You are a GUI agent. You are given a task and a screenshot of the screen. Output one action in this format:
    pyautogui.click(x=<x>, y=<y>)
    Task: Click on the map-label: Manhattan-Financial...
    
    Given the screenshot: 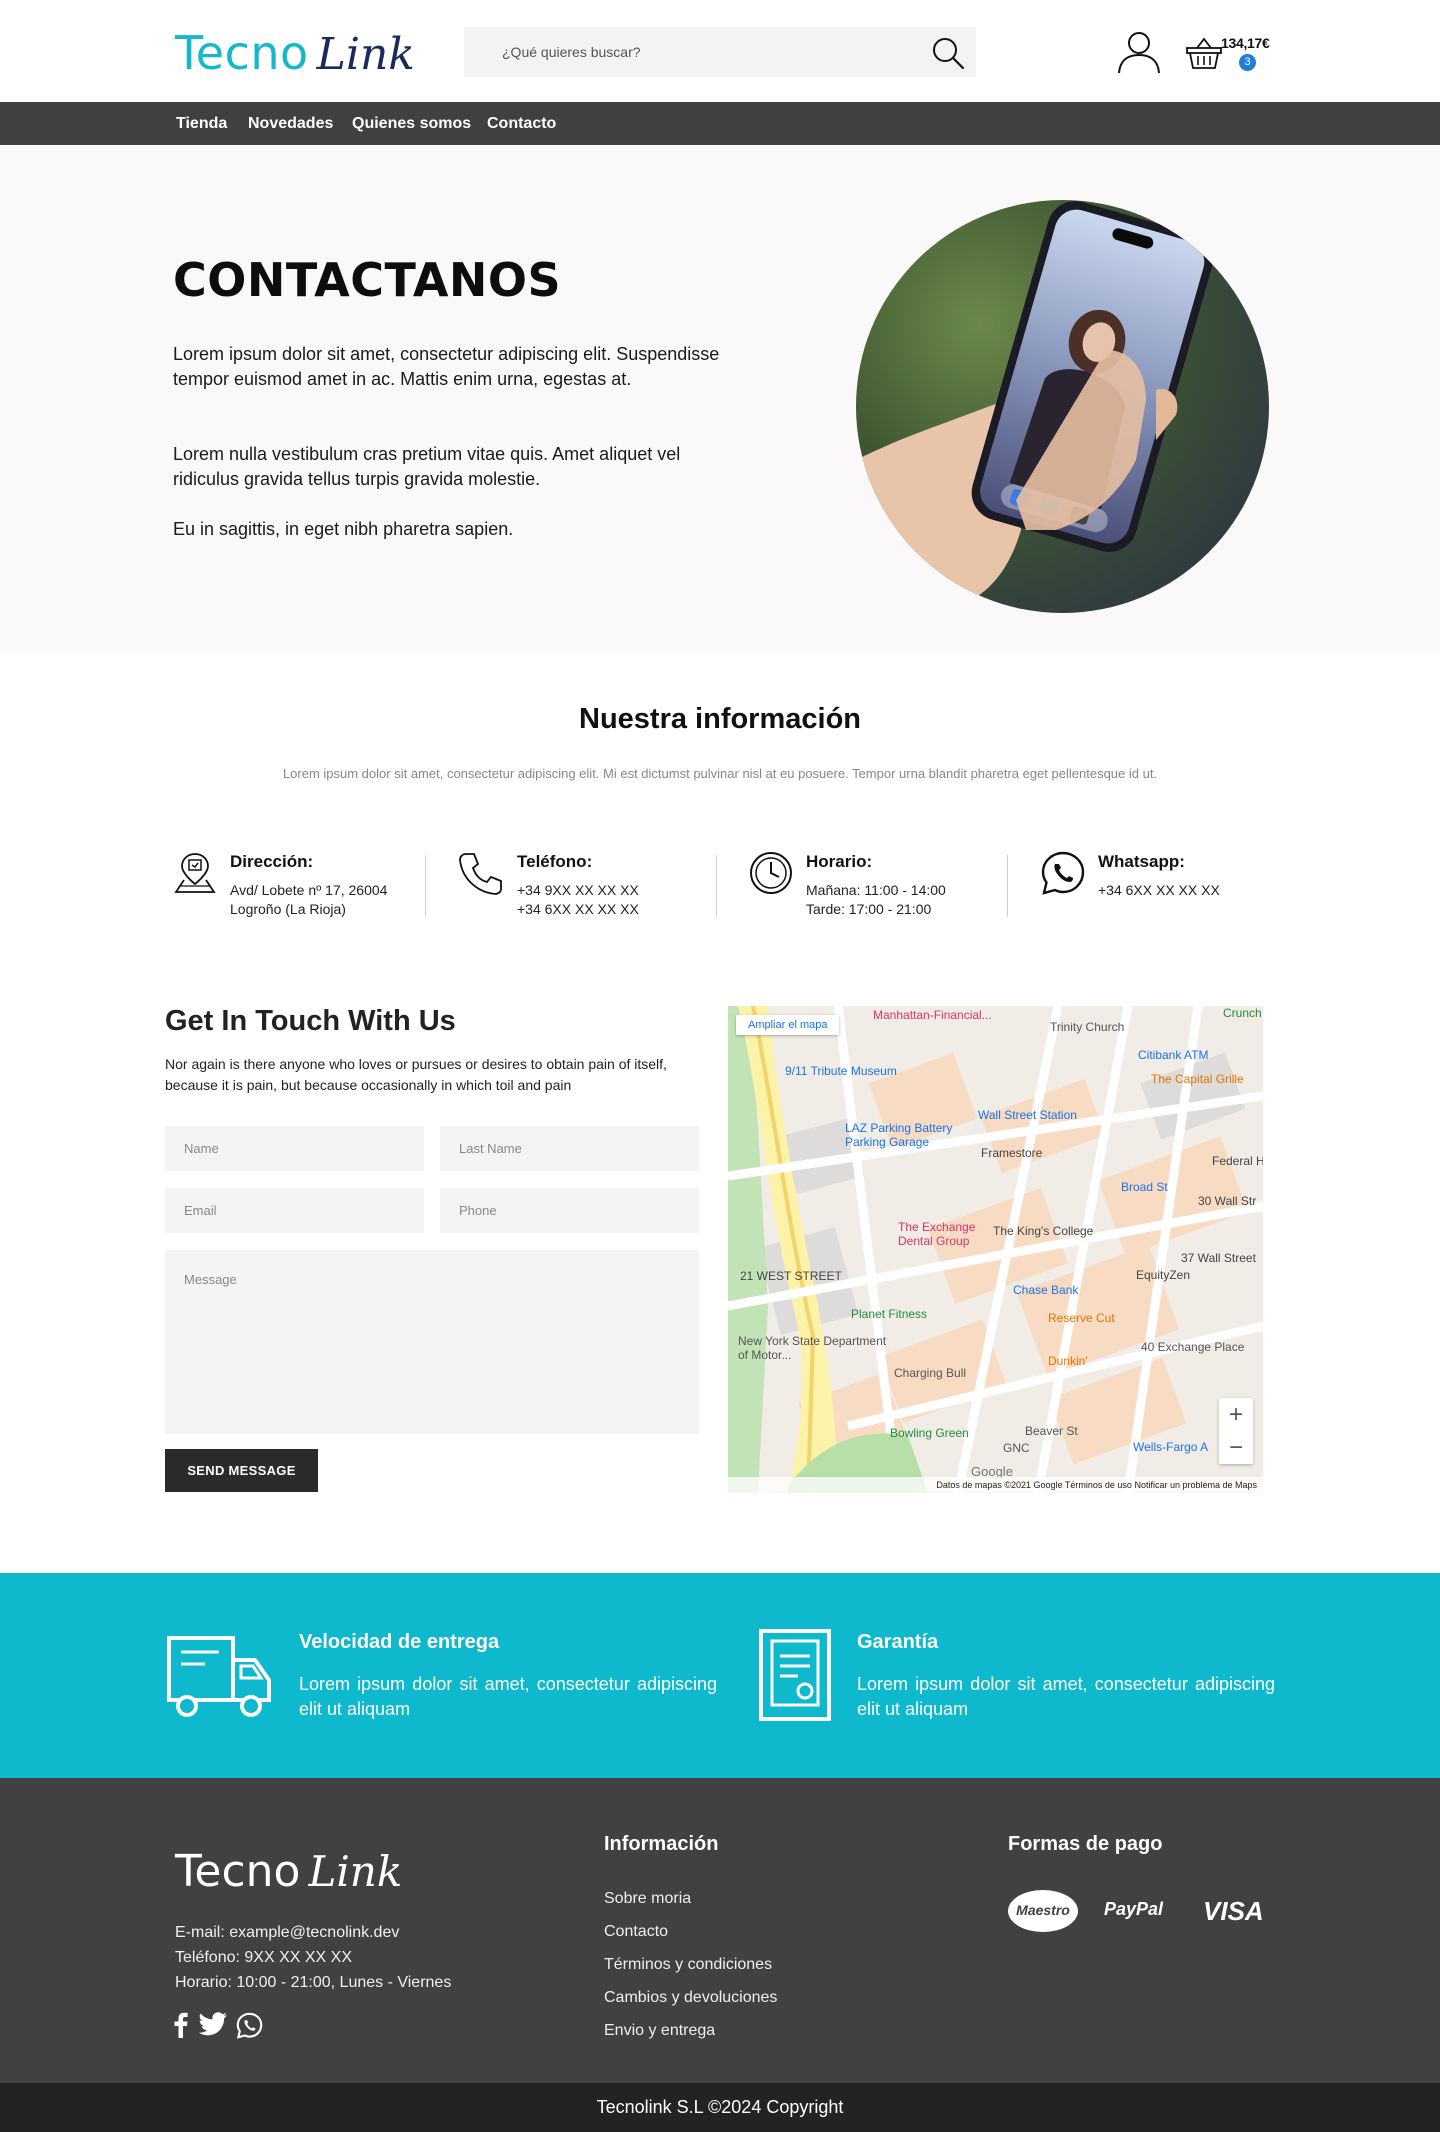 What is the action you would take?
    pyautogui.click(x=932, y=1015)
    